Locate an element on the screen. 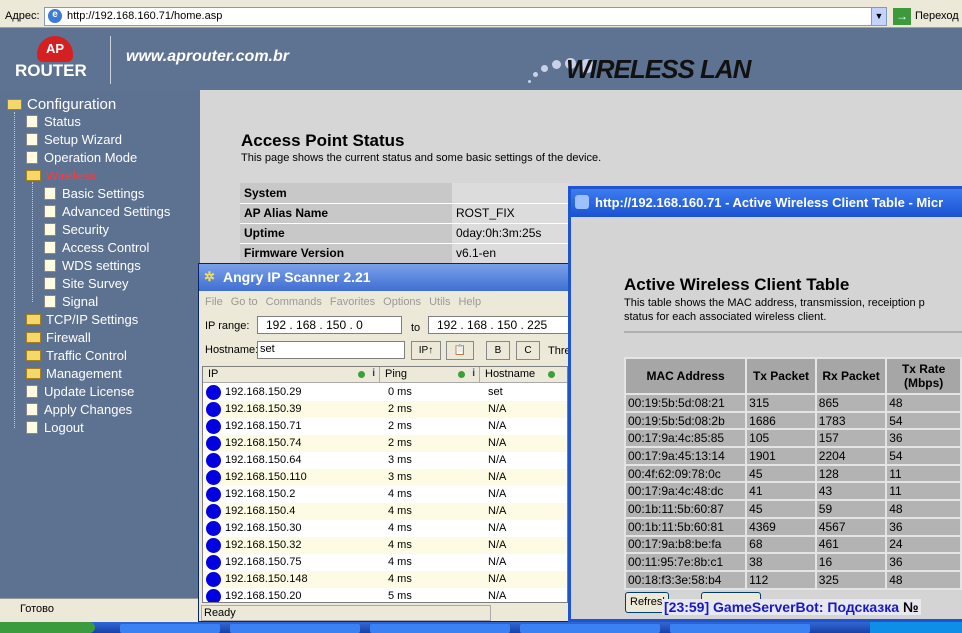  start-button is located at coordinates (47, 627).